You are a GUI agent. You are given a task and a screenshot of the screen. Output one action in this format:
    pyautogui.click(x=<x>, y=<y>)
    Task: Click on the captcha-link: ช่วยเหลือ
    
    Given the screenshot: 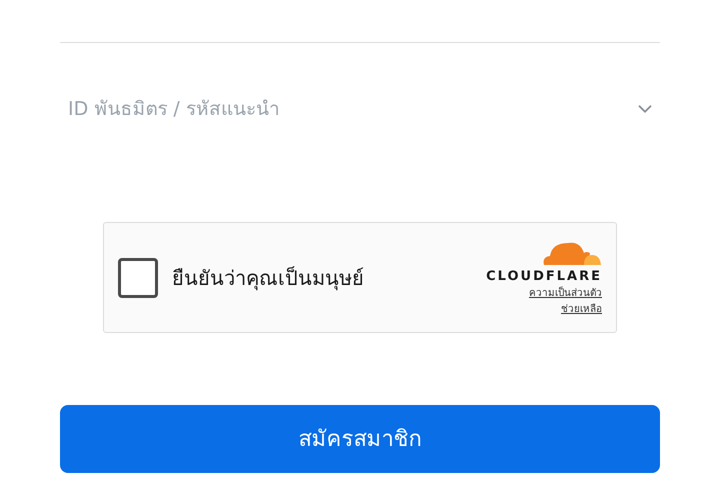 What is the action you would take?
    pyautogui.click(x=581, y=310)
    